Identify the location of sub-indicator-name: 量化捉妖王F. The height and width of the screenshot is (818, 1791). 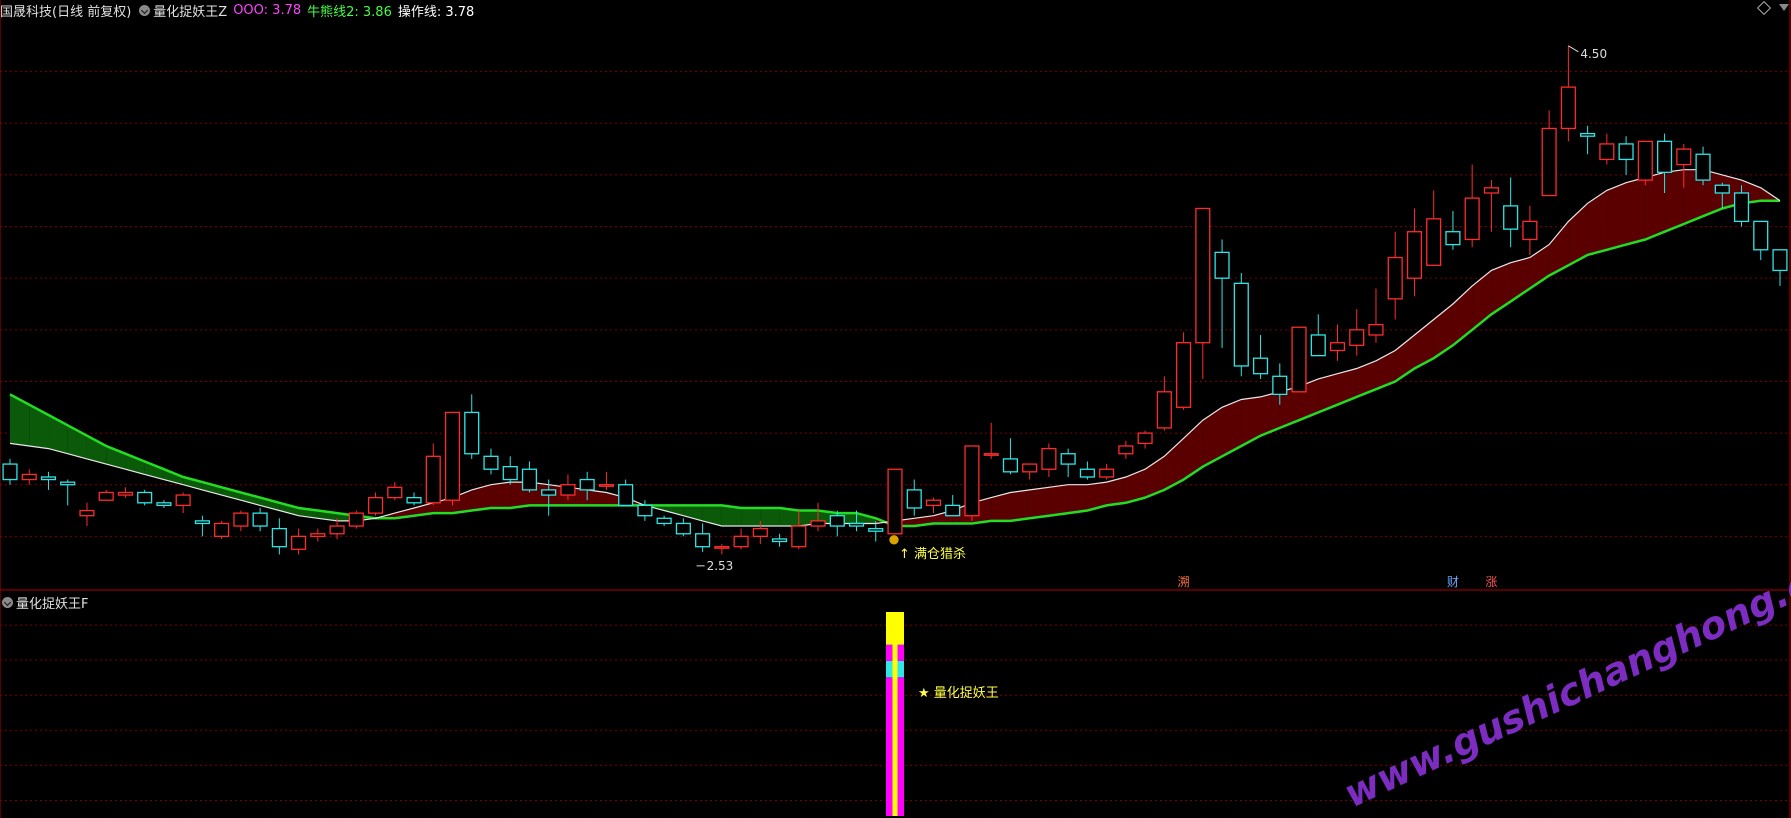
(52, 602).